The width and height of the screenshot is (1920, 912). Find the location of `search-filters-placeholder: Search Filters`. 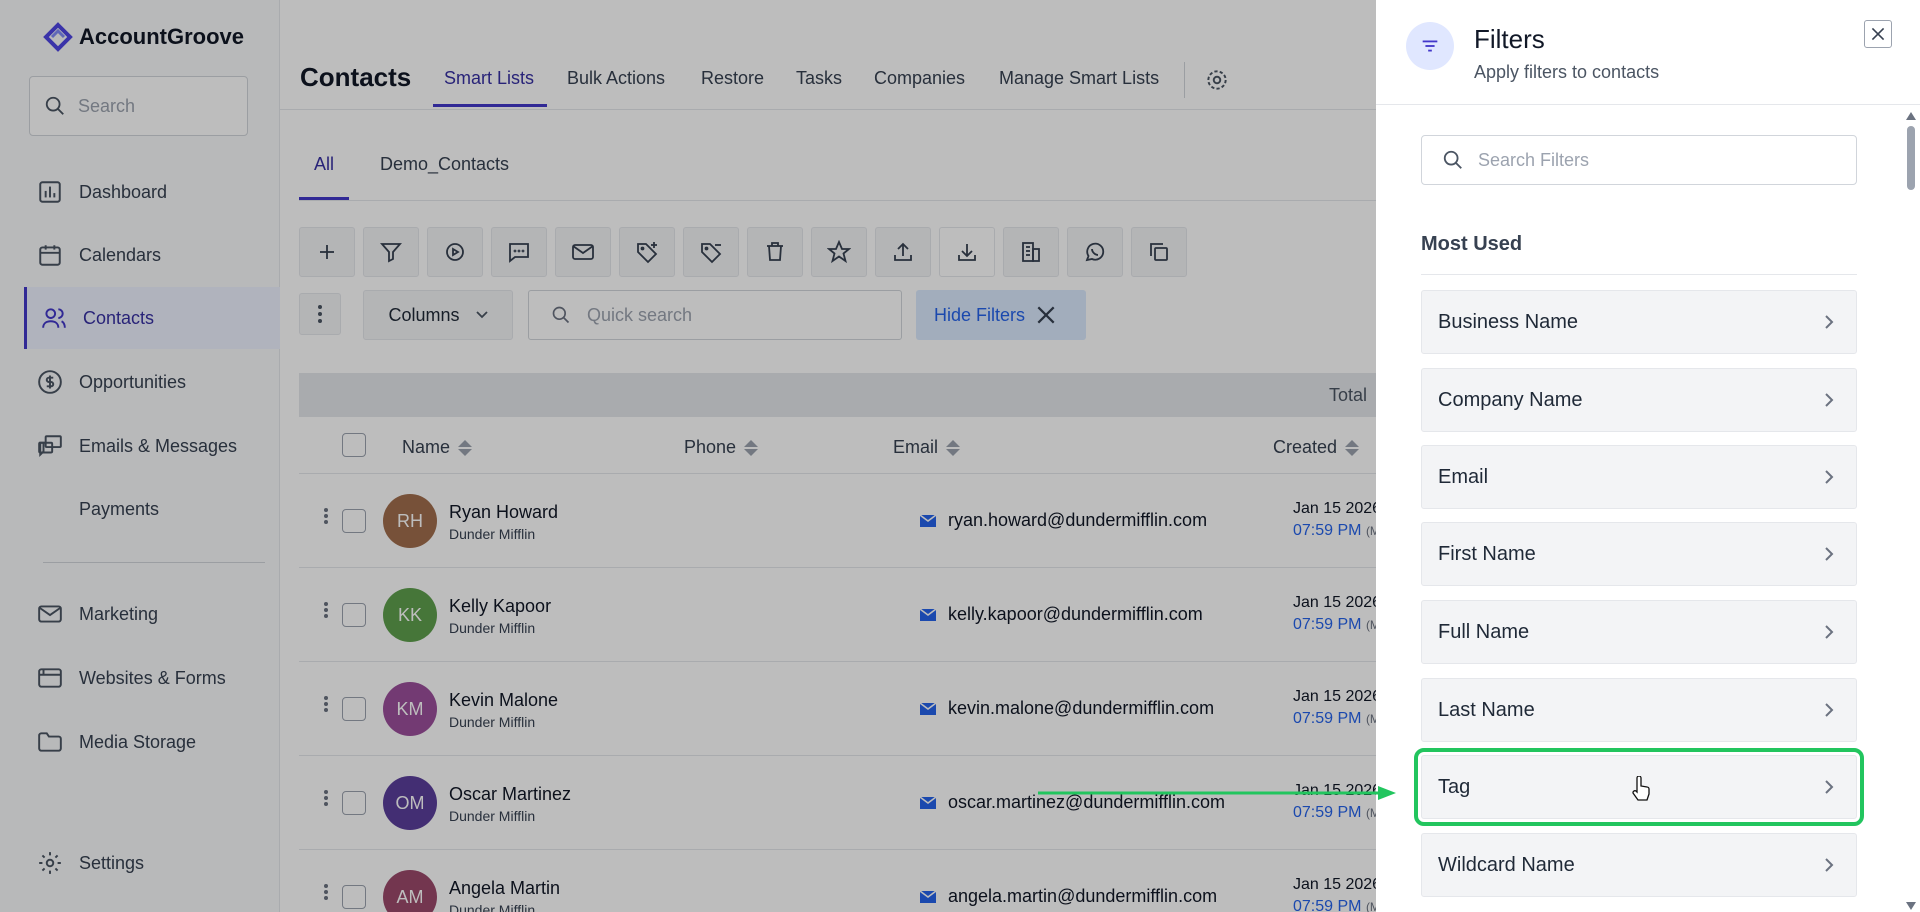

search-filters-placeholder: Search Filters is located at coordinates (1534, 159).